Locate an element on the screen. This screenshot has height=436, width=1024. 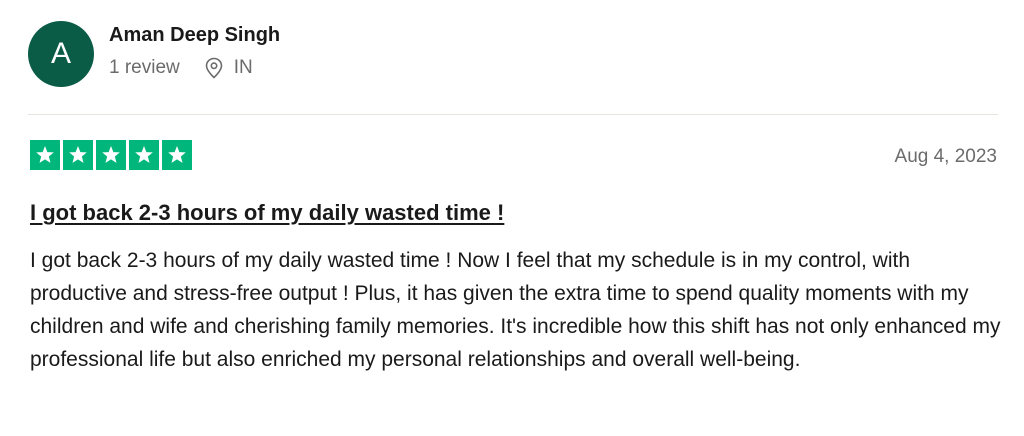
review-count: 1 review is located at coordinates (144, 67).